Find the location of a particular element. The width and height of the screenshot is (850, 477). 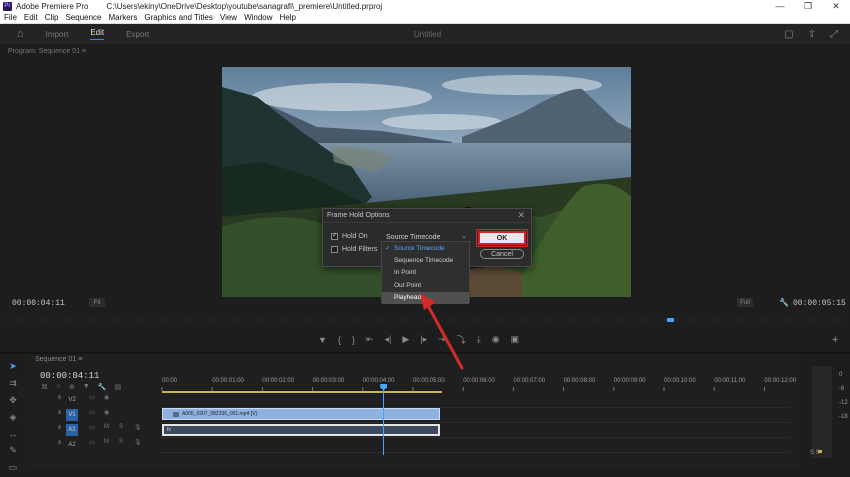

pen-tool-icon: ✎ is located at coordinates (13, 450).